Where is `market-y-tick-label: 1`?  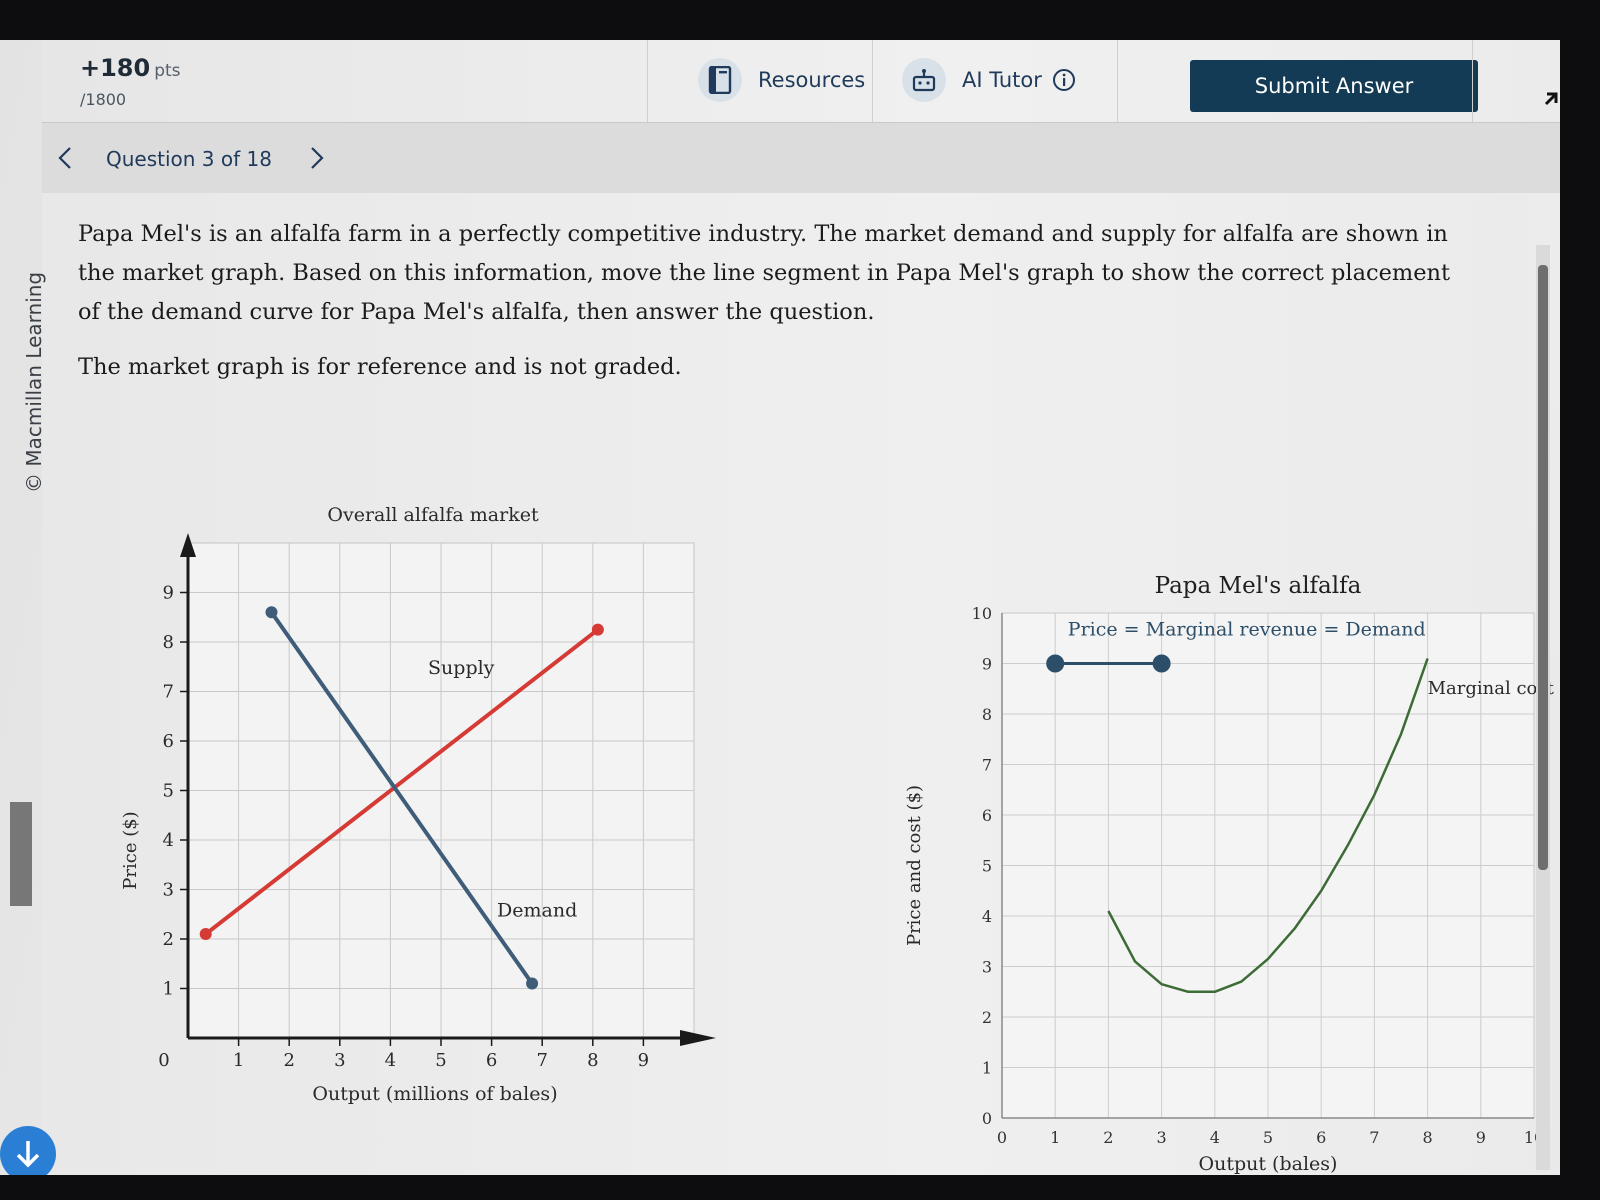
market-y-tick-label: 1 is located at coordinates (168, 989).